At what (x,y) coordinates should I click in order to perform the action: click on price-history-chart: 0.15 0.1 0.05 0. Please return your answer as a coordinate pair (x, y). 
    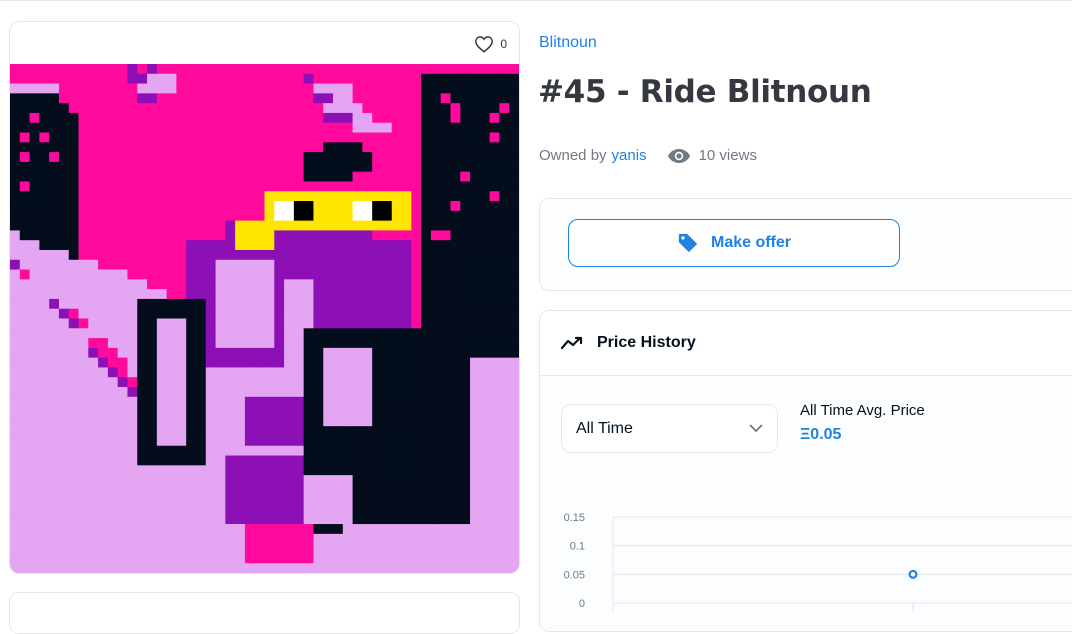
    Looking at the image, I should click on (818, 561).